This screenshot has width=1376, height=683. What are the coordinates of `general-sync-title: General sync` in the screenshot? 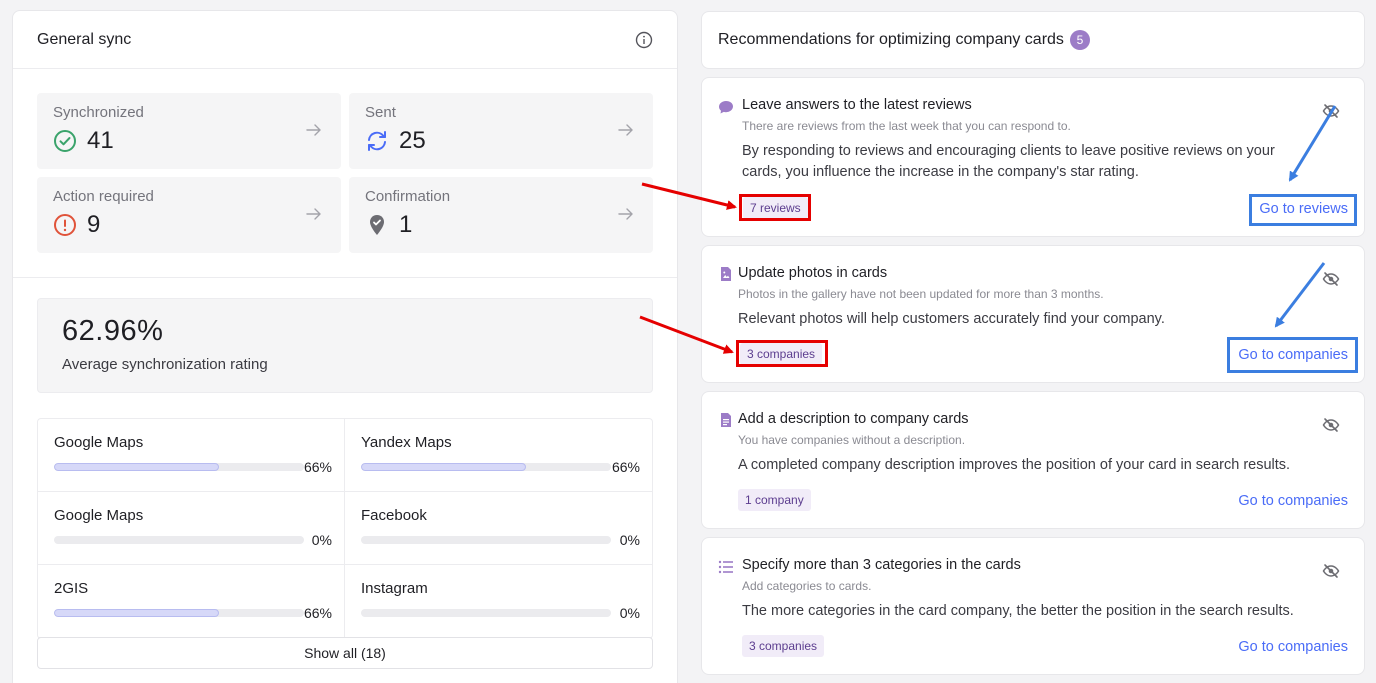 It's located at (84, 39).